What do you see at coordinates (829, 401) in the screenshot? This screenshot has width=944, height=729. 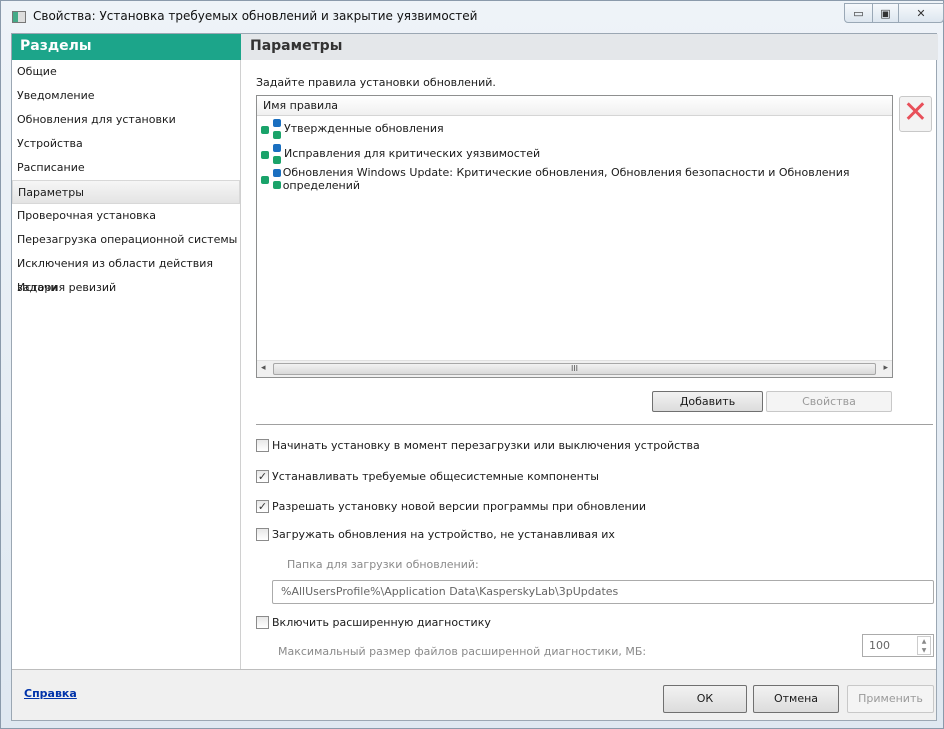 I see `properties-button: Свойства` at bounding box center [829, 401].